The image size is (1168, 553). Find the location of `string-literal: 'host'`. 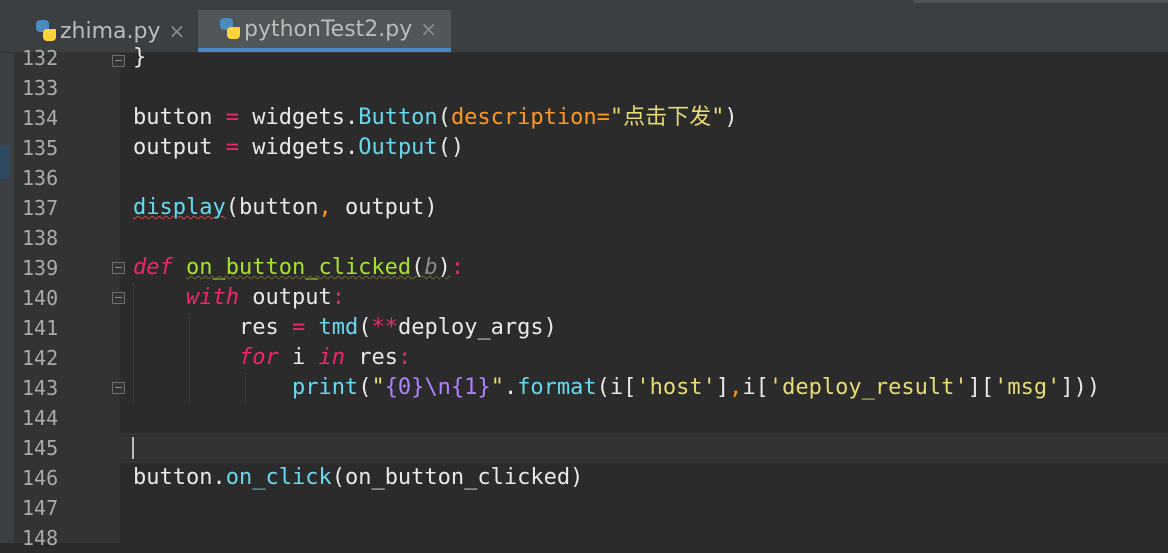

string-literal: 'host' is located at coordinates (676, 387).